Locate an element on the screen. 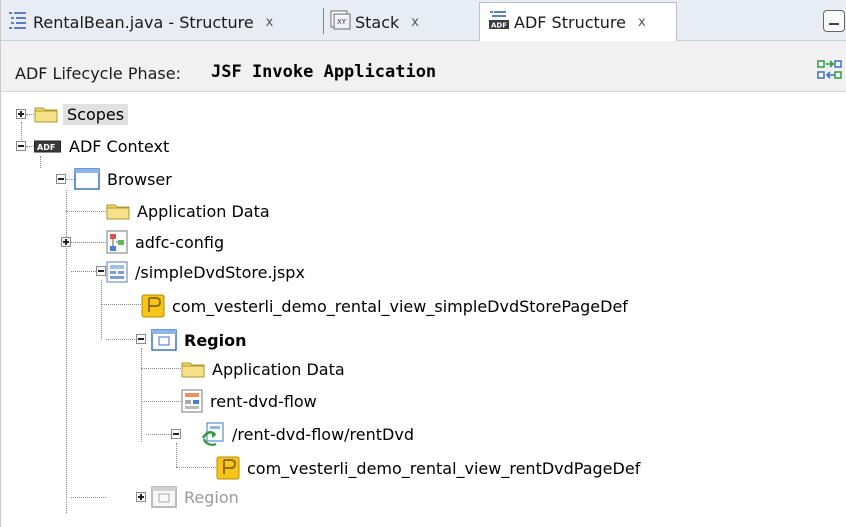  jspx-page-icon is located at coordinates (117, 272).